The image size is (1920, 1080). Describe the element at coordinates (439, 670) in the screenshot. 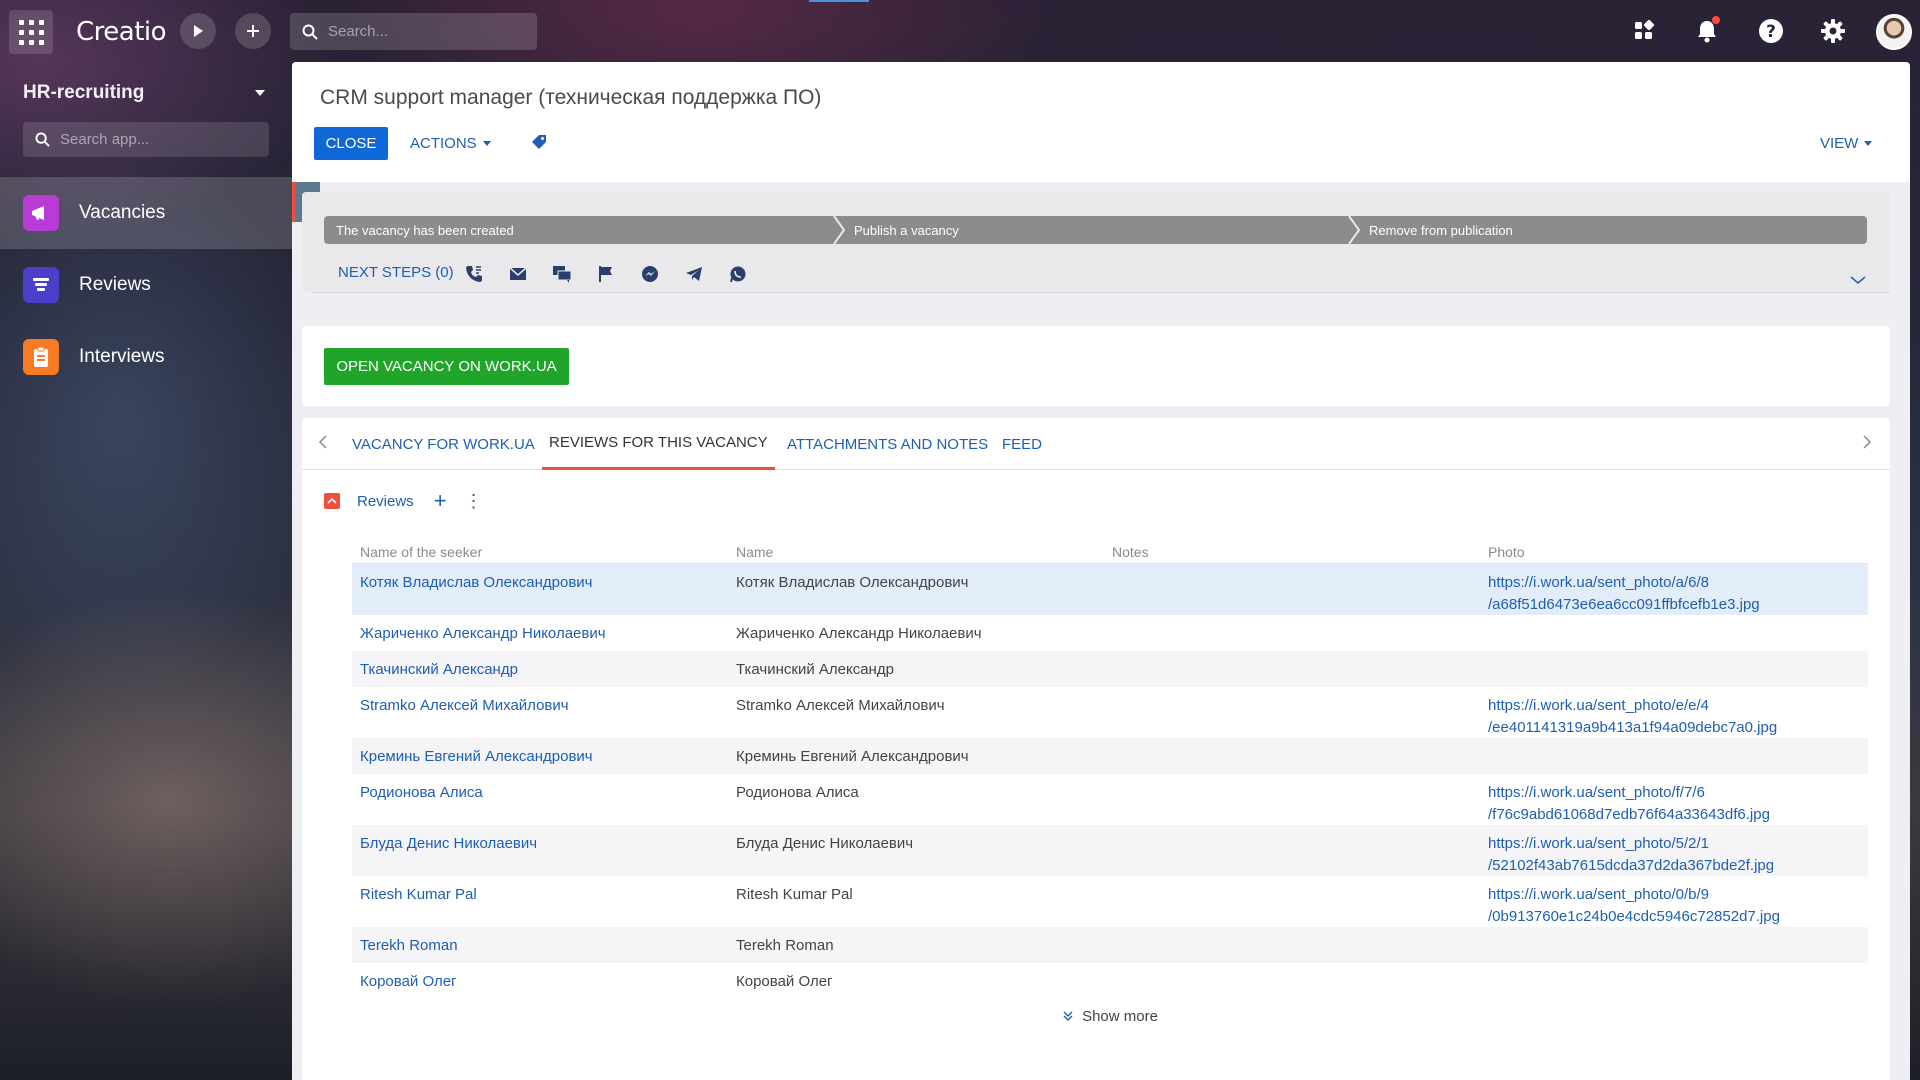

I see `seeker-link: Ткачинский Александр` at that location.